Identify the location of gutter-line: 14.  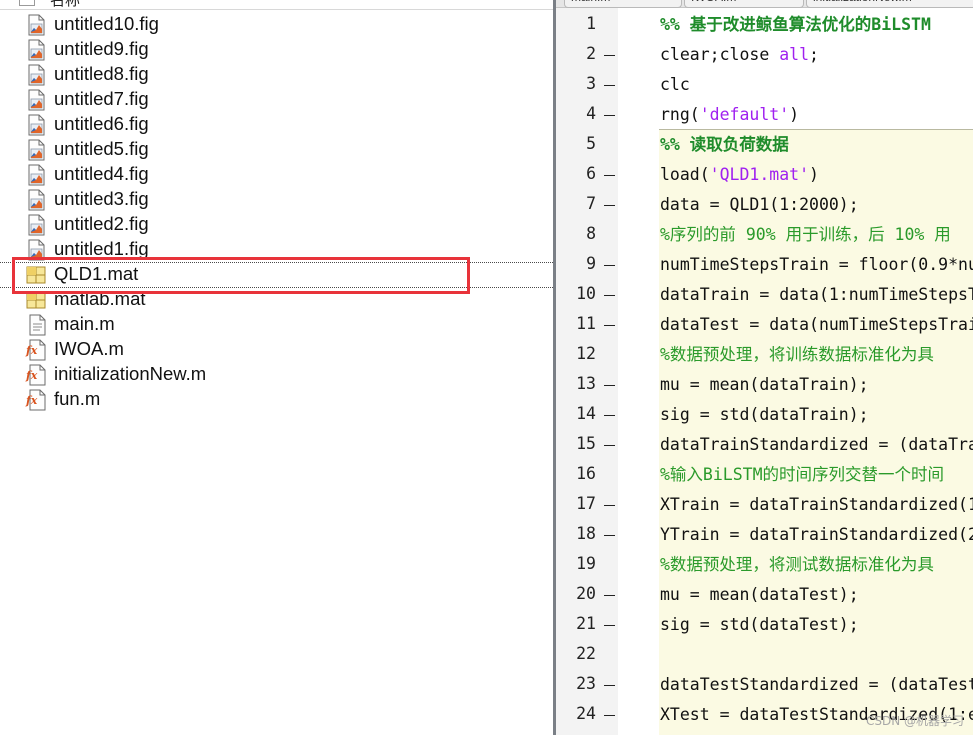
(587, 415).